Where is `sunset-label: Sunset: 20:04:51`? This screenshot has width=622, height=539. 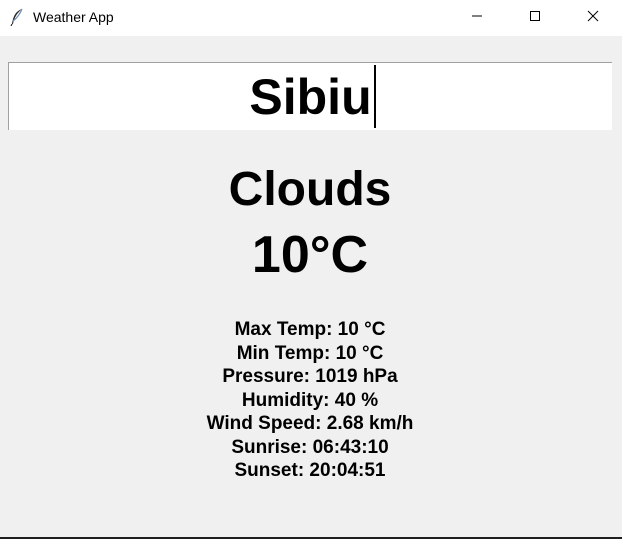 sunset-label: Sunset: 20:04:51 is located at coordinates (310, 470).